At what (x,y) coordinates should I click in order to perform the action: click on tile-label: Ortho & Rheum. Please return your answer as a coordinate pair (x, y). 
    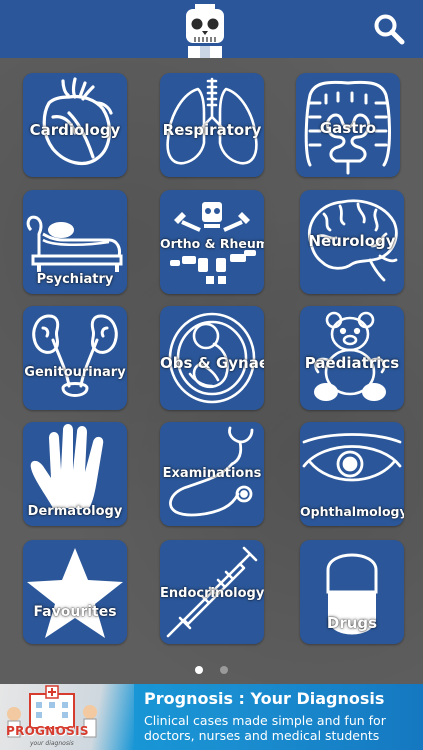
    Looking at the image, I should click on (212, 243).